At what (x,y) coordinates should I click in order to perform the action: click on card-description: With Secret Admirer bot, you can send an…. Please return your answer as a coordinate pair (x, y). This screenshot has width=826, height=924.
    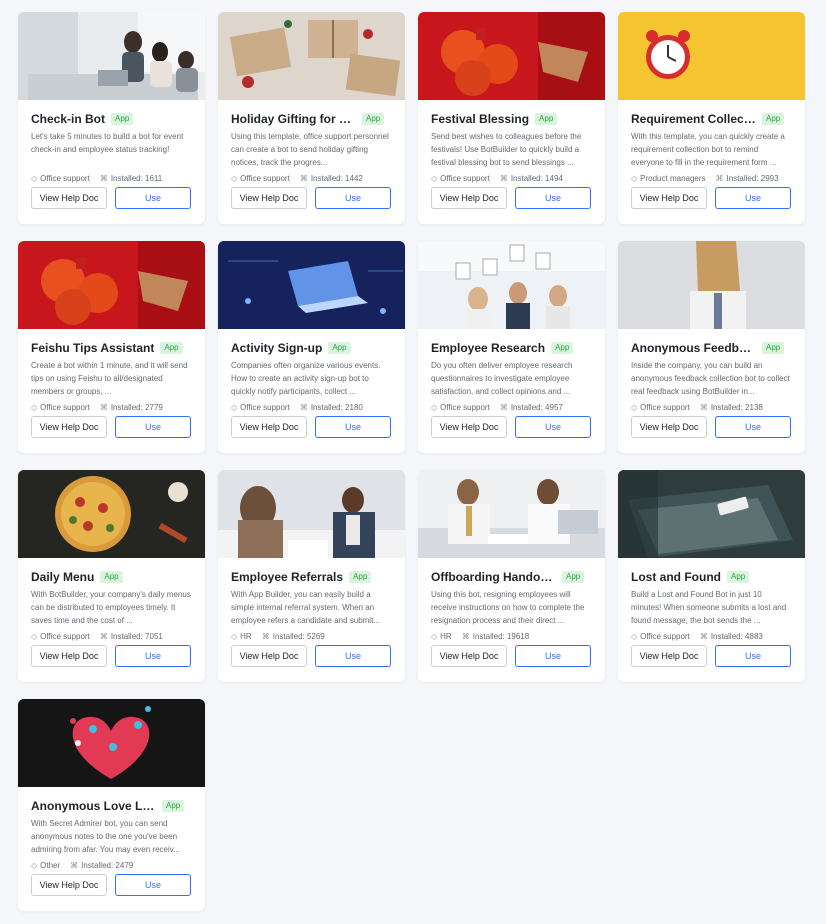
    Looking at the image, I should click on (105, 836).